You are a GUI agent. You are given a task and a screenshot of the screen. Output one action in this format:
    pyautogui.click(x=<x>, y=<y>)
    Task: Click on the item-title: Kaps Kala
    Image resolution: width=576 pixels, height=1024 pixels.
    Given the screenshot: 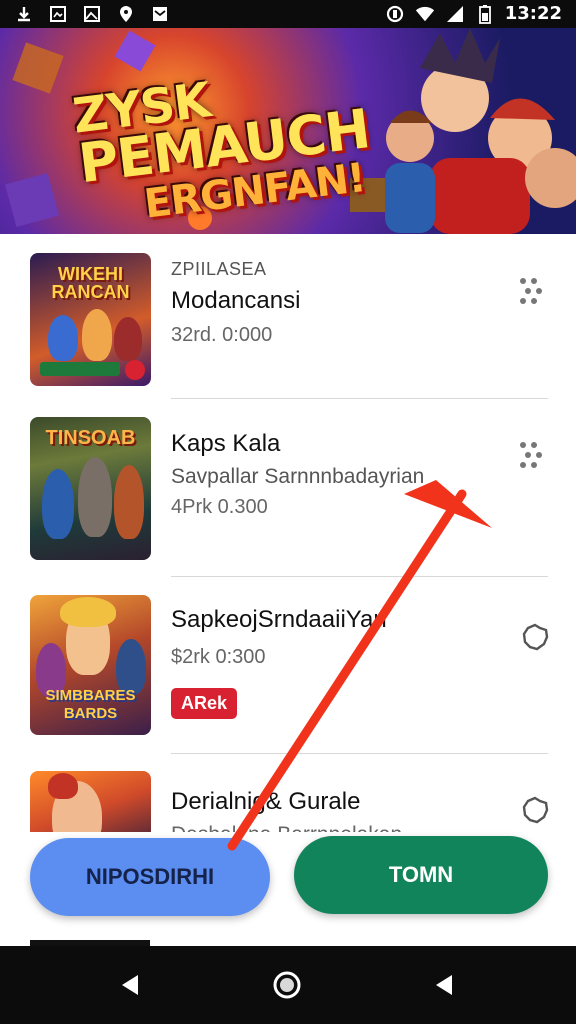 What is the action you would take?
    pyautogui.click(x=226, y=443)
    